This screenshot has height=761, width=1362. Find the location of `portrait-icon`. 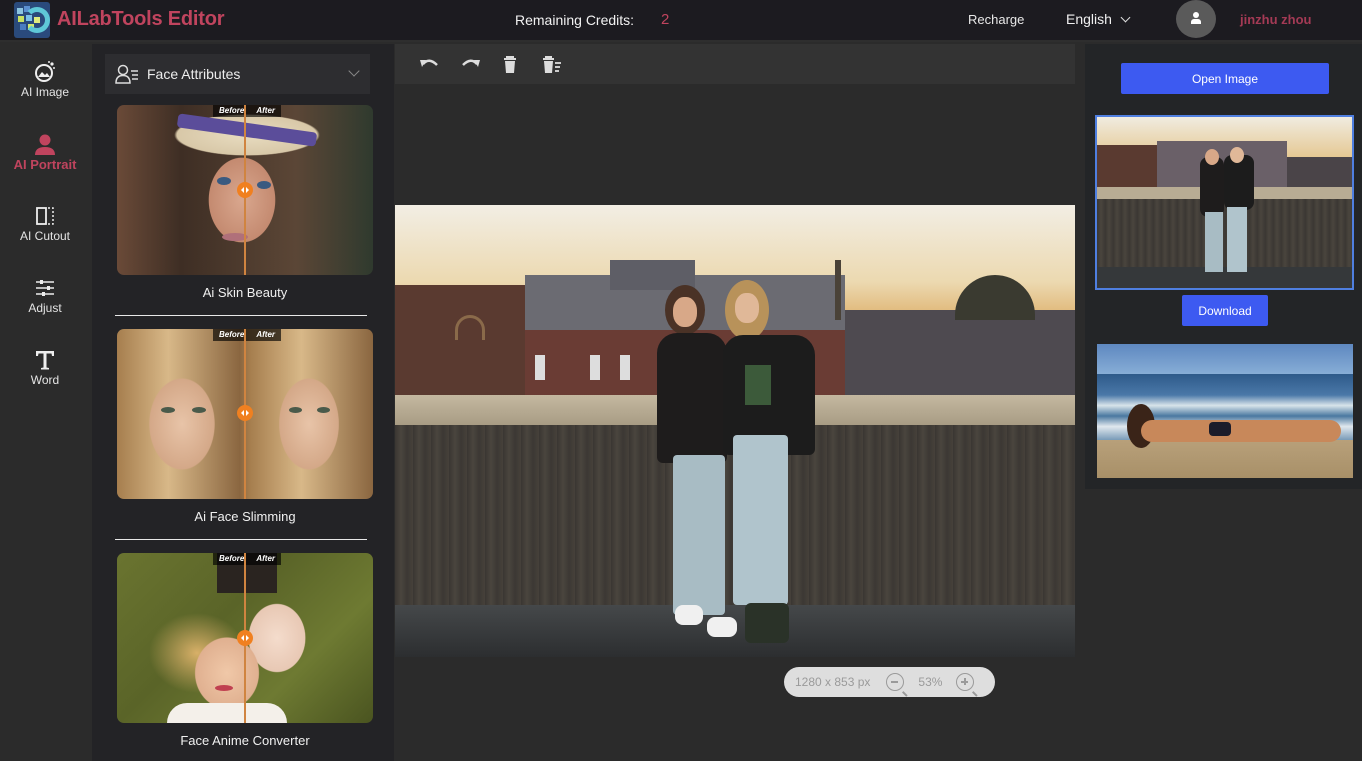

portrait-icon is located at coordinates (45, 144).